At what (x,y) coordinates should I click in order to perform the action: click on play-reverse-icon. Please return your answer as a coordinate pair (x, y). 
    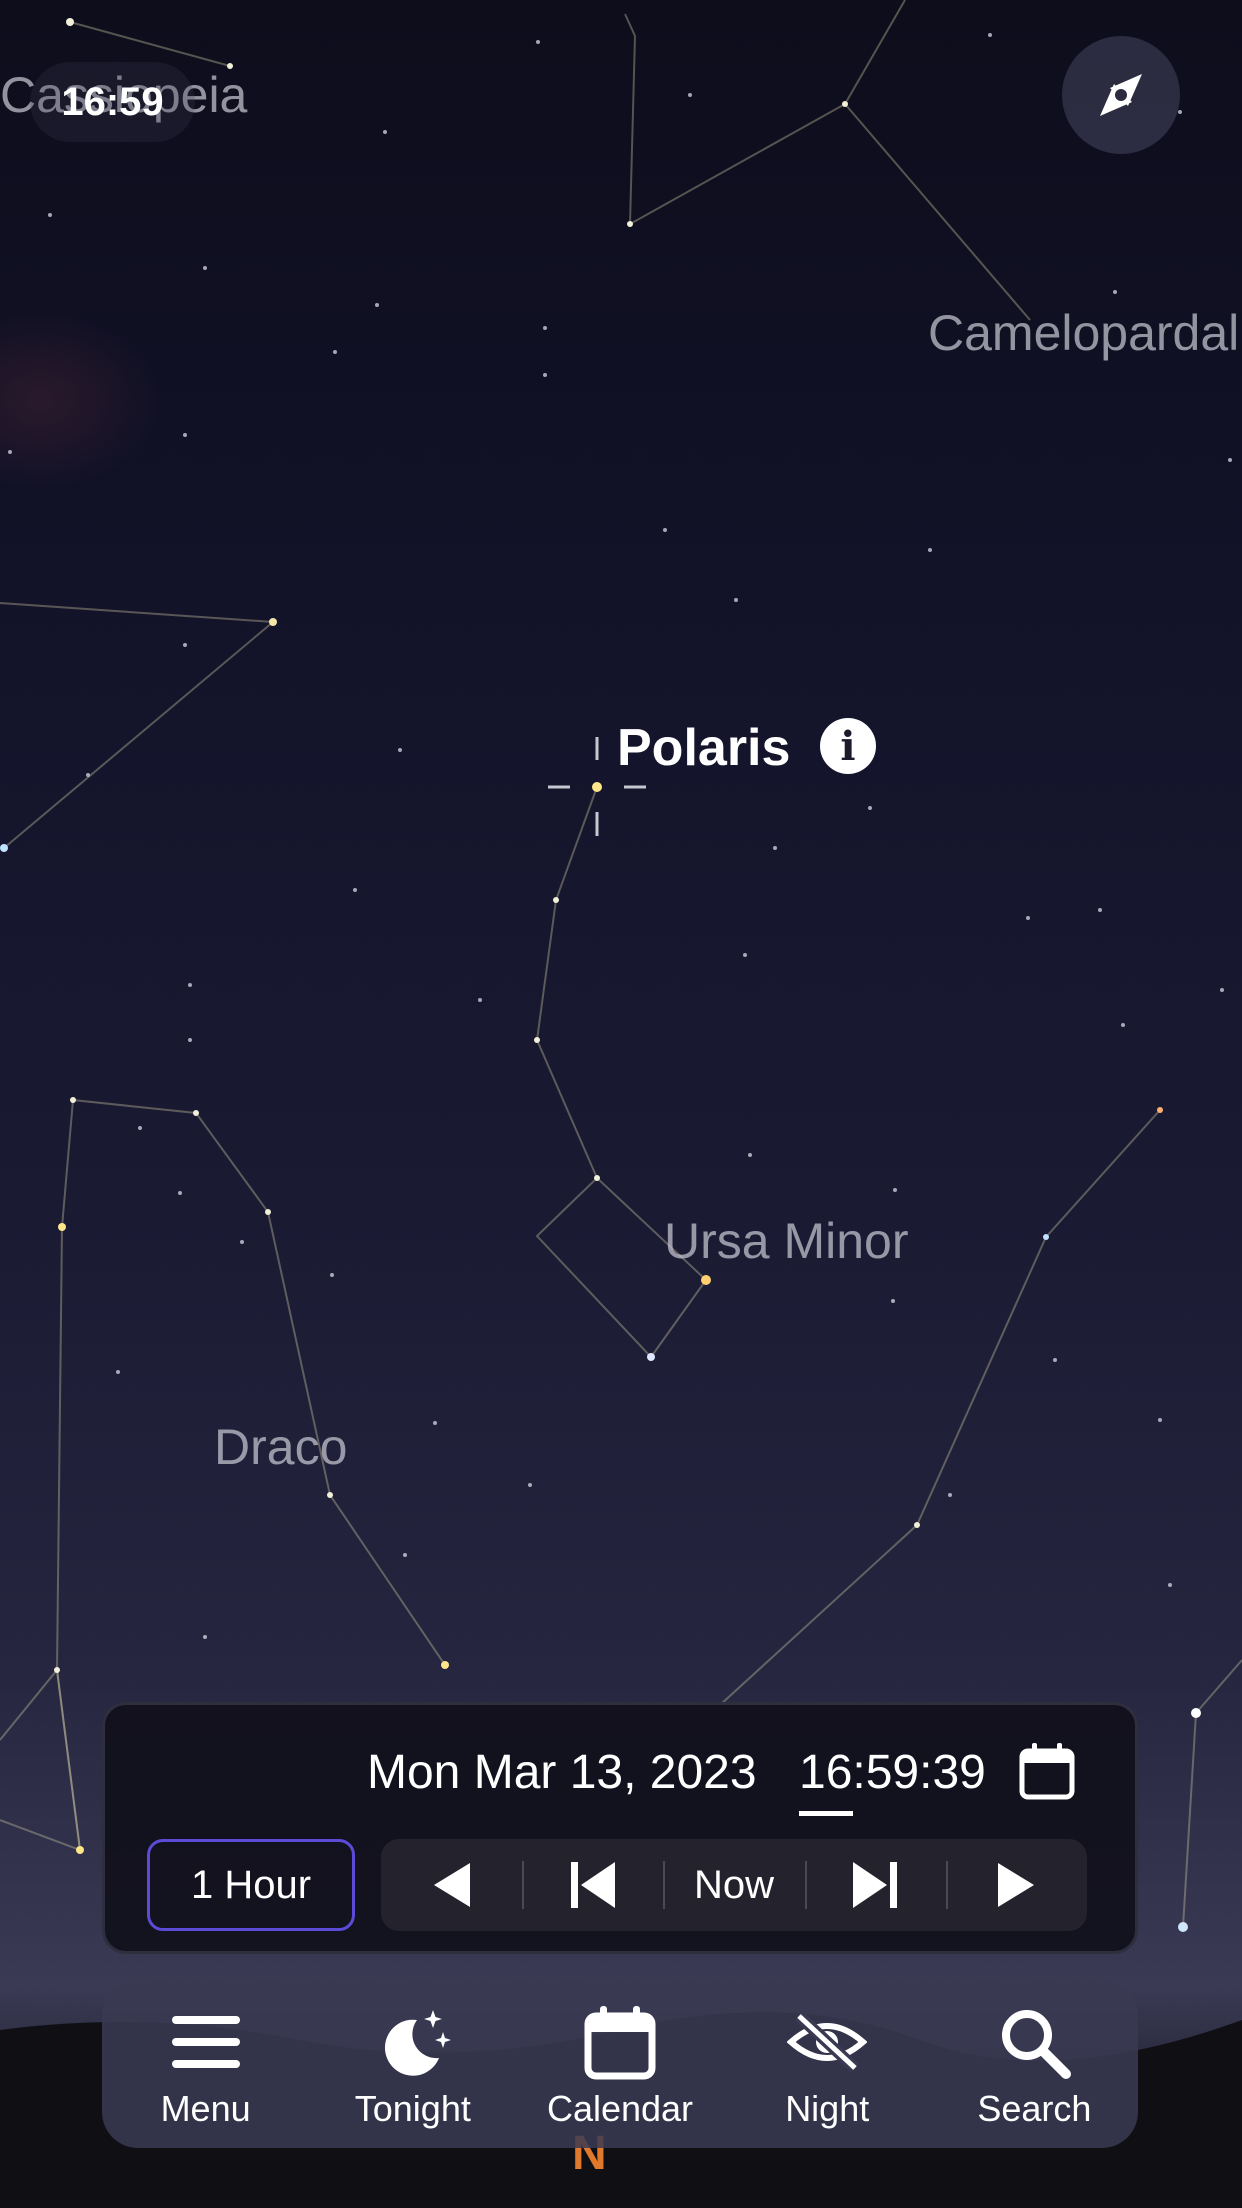
    Looking at the image, I should click on (451, 1885).